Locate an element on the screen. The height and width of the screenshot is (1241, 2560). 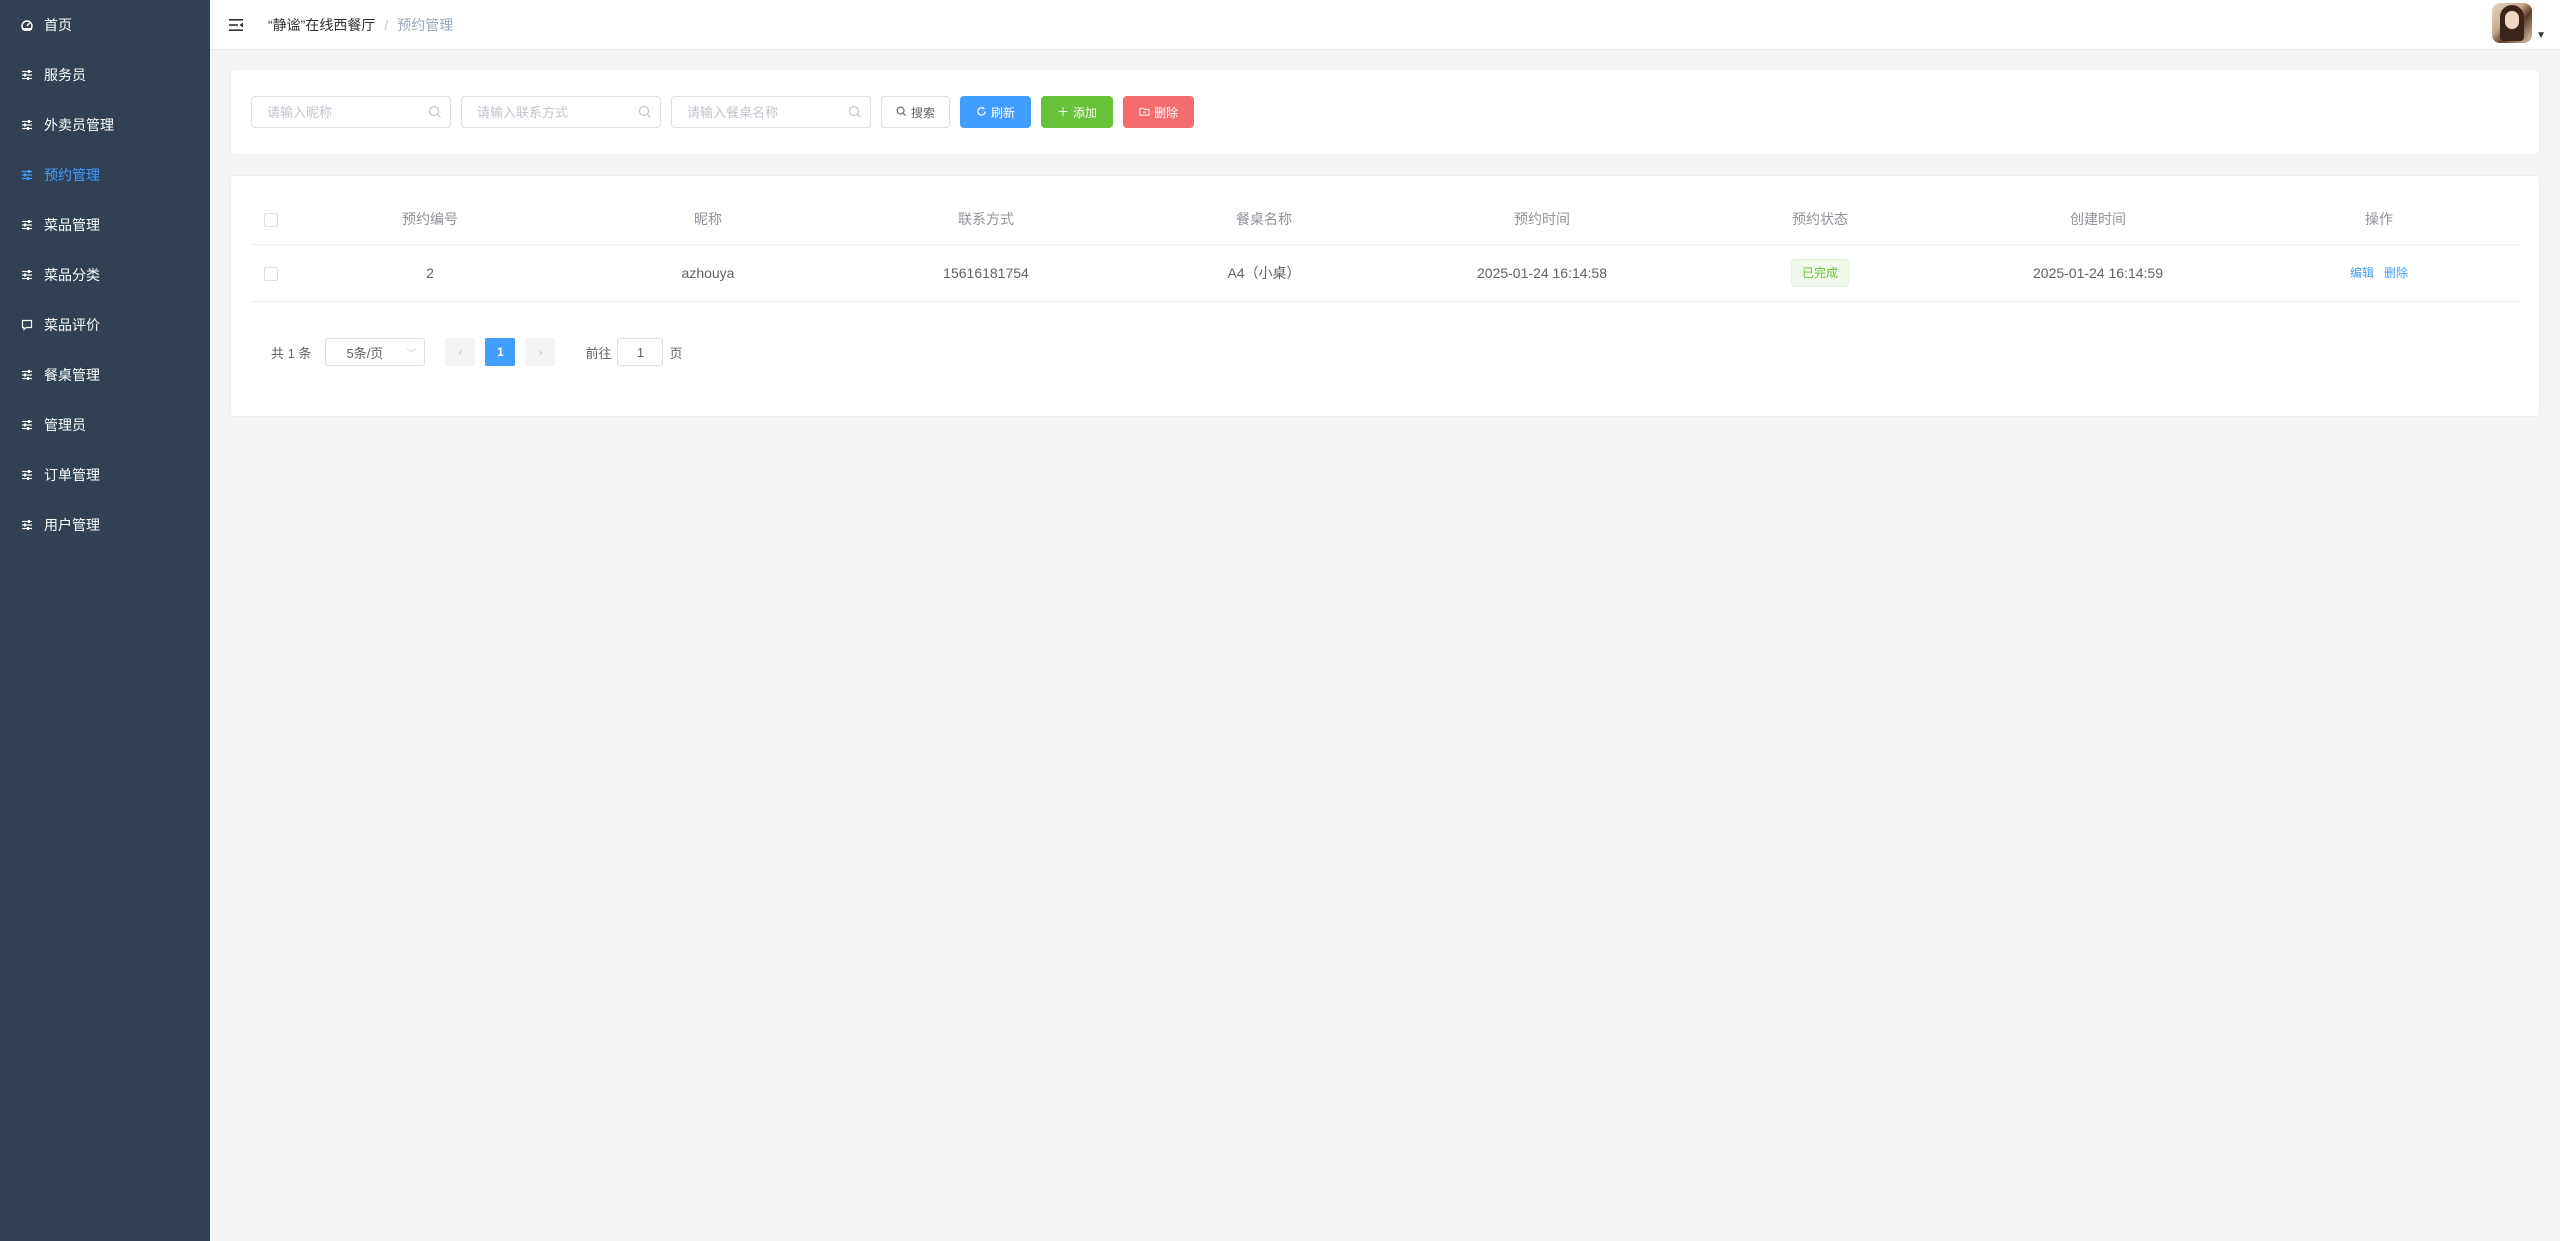
caret-down-icon: ▼ is located at coordinates (2541, 35).